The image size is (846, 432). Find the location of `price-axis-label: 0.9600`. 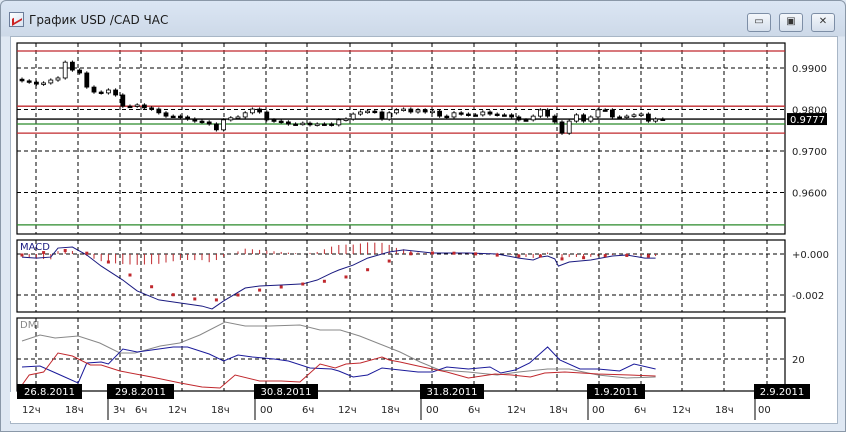

price-axis-label: 0.9600 is located at coordinates (809, 194).